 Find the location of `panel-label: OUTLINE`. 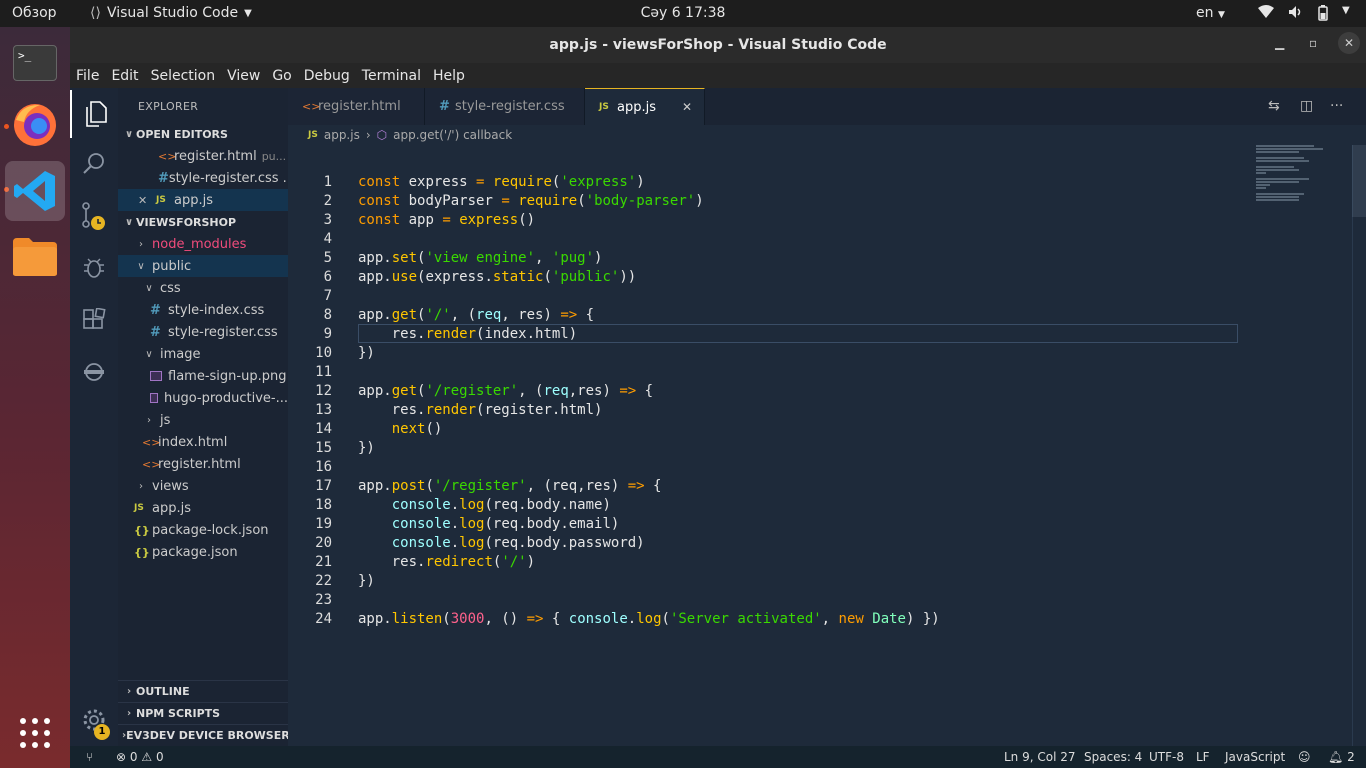

panel-label: OUTLINE is located at coordinates (163, 691).